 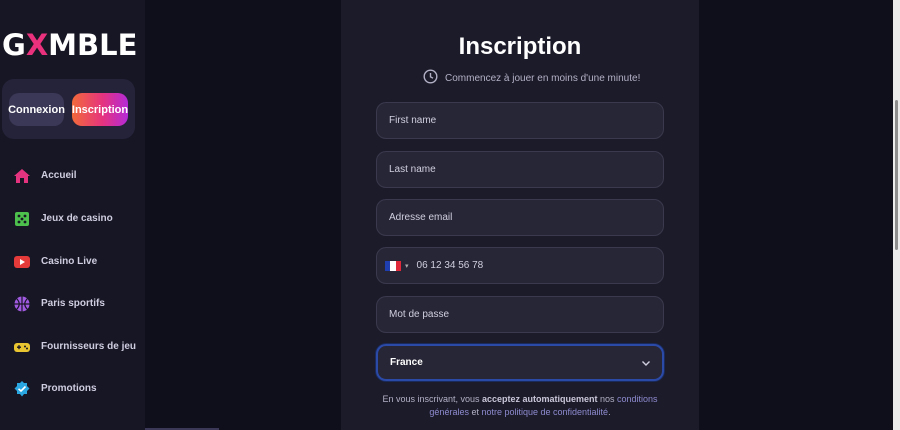 I want to click on home-icon, so click(x=22, y=176).